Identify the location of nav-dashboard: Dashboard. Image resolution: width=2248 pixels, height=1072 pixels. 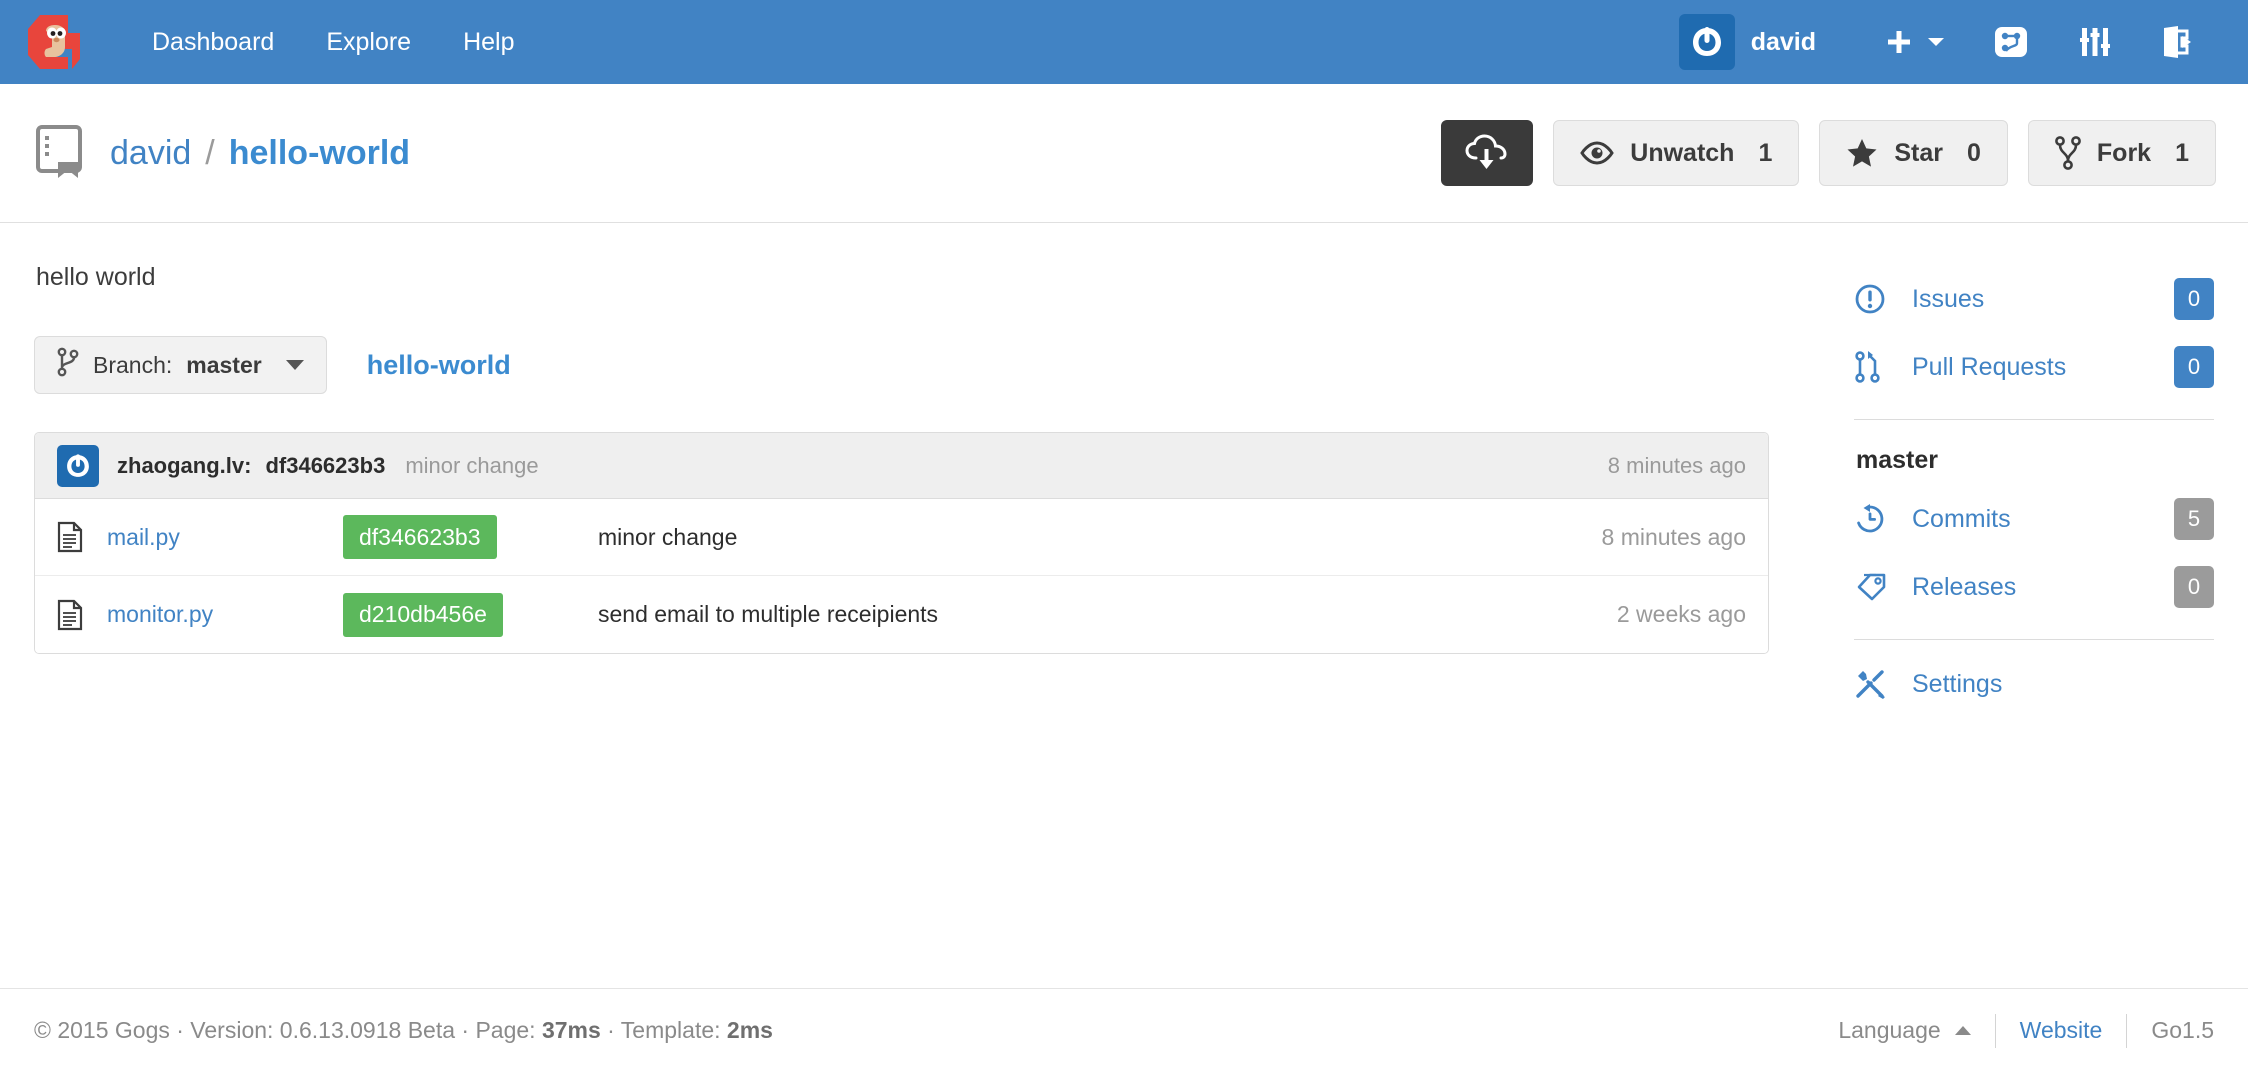
(213, 42).